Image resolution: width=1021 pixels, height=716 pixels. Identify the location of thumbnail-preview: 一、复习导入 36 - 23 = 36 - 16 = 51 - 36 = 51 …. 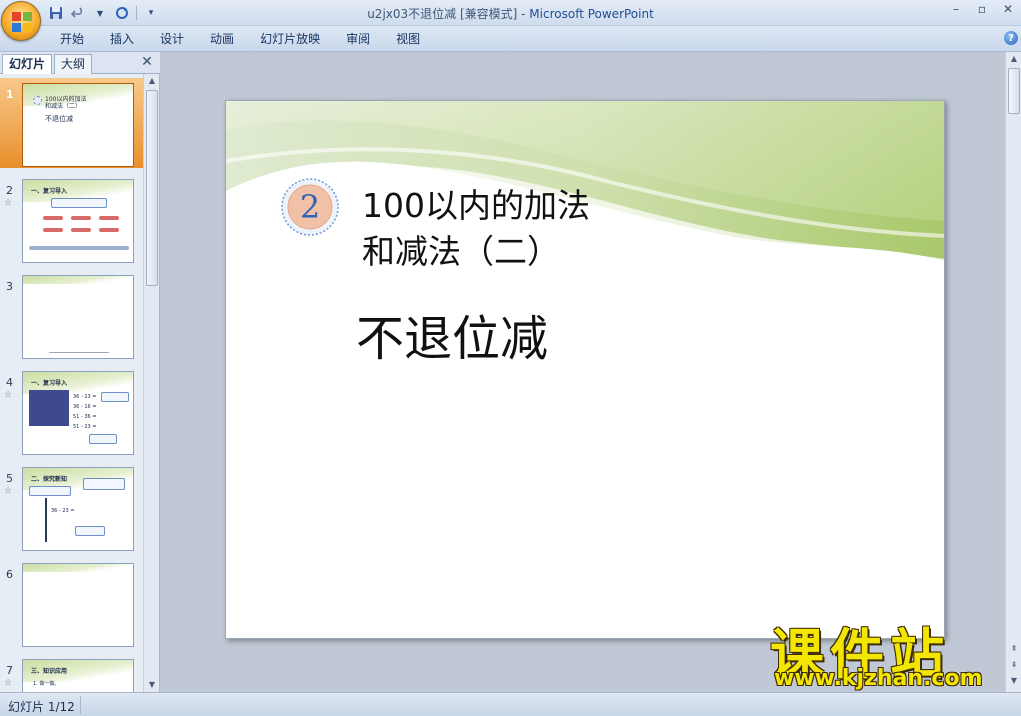
(78, 413).